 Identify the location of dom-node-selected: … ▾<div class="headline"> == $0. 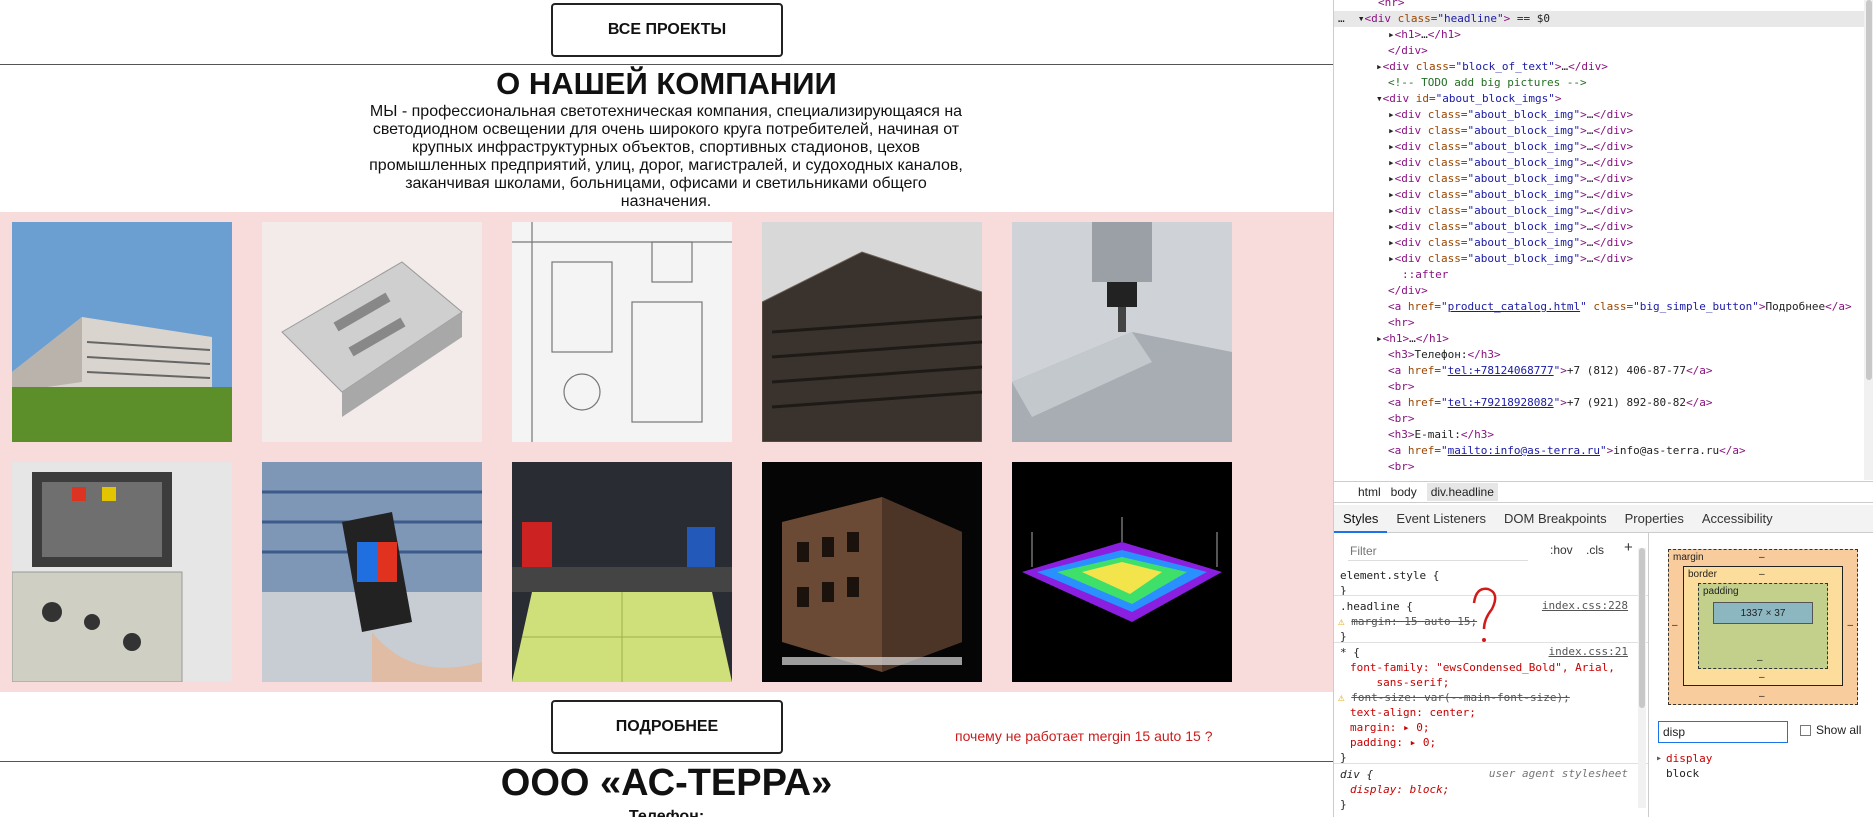
(1599, 19).